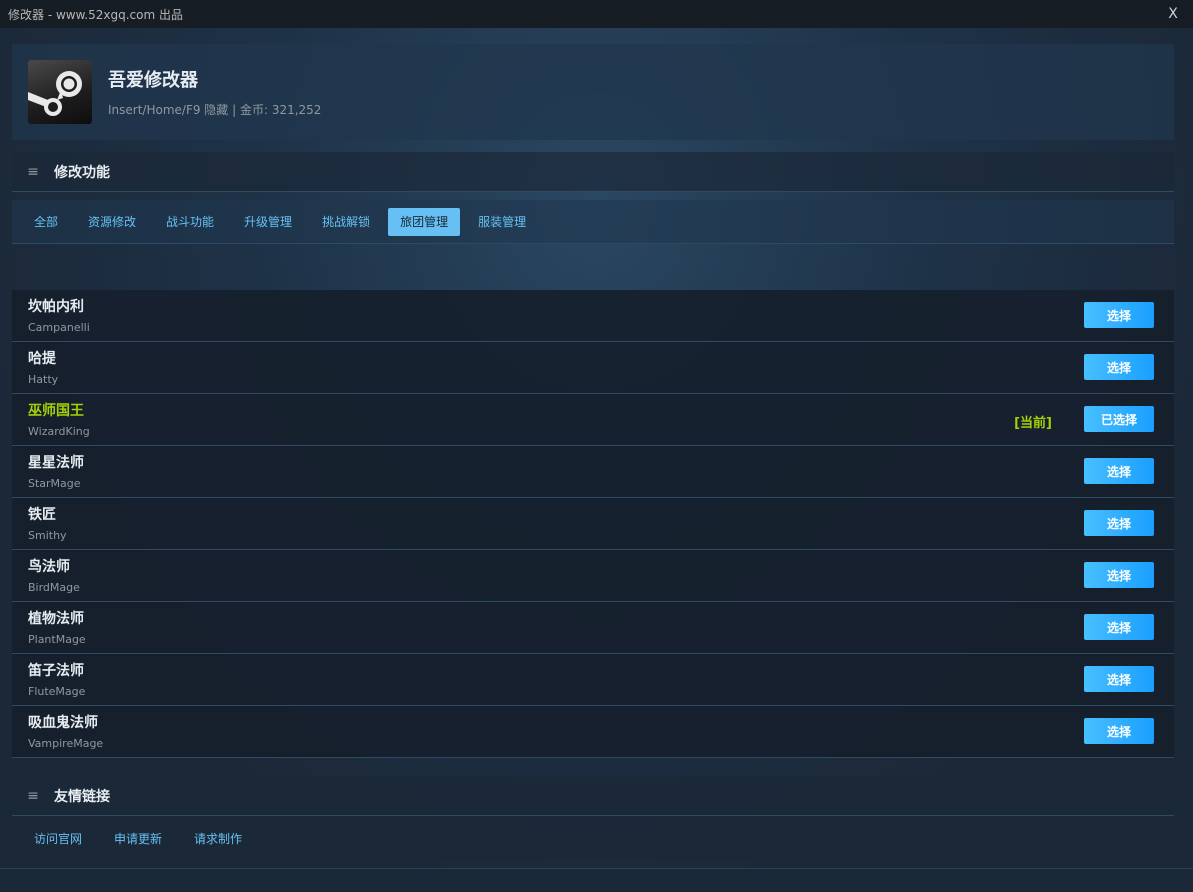 The image size is (1193, 892). What do you see at coordinates (56, 307) in the screenshot?
I see `character-name: 坎帕内利` at bounding box center [56, 307].